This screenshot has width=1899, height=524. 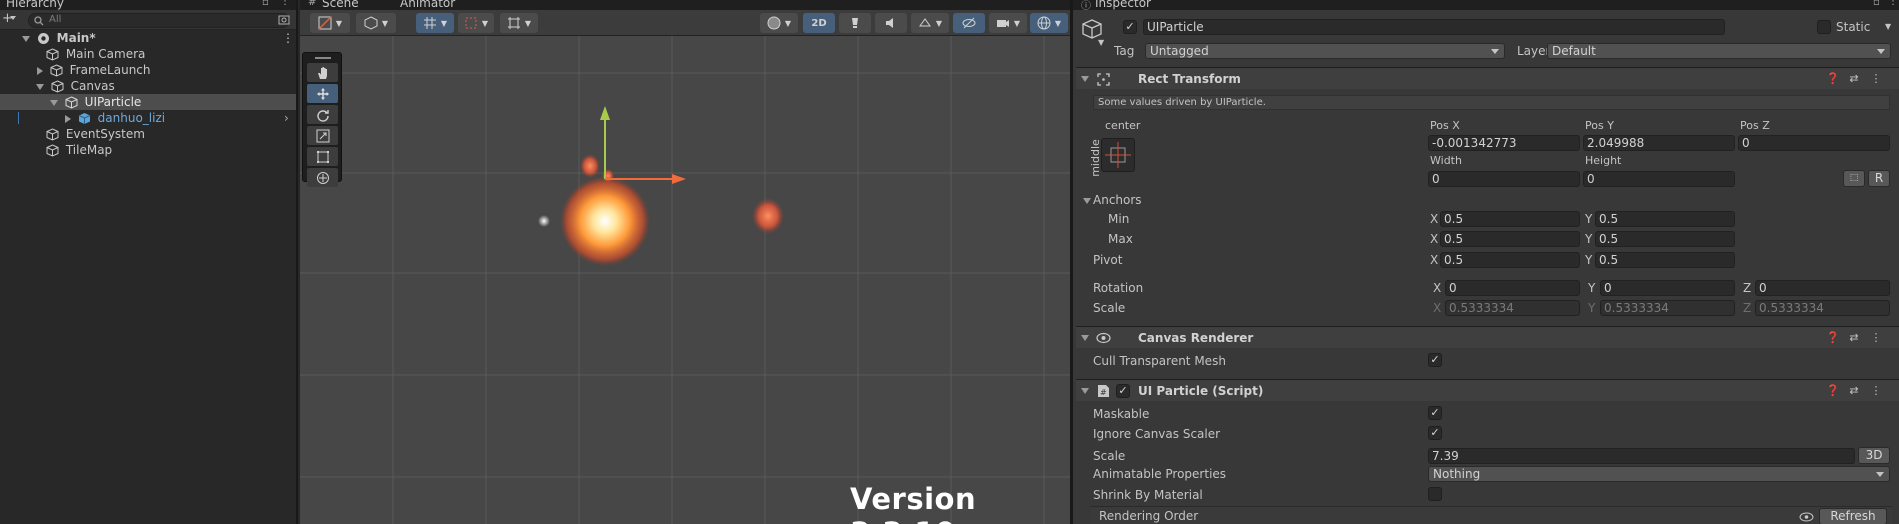 What do you see at coordinates (1667, 288) in the screenshot?
I see `rotation-y-field: 0` at bounding box center [1667, 288].